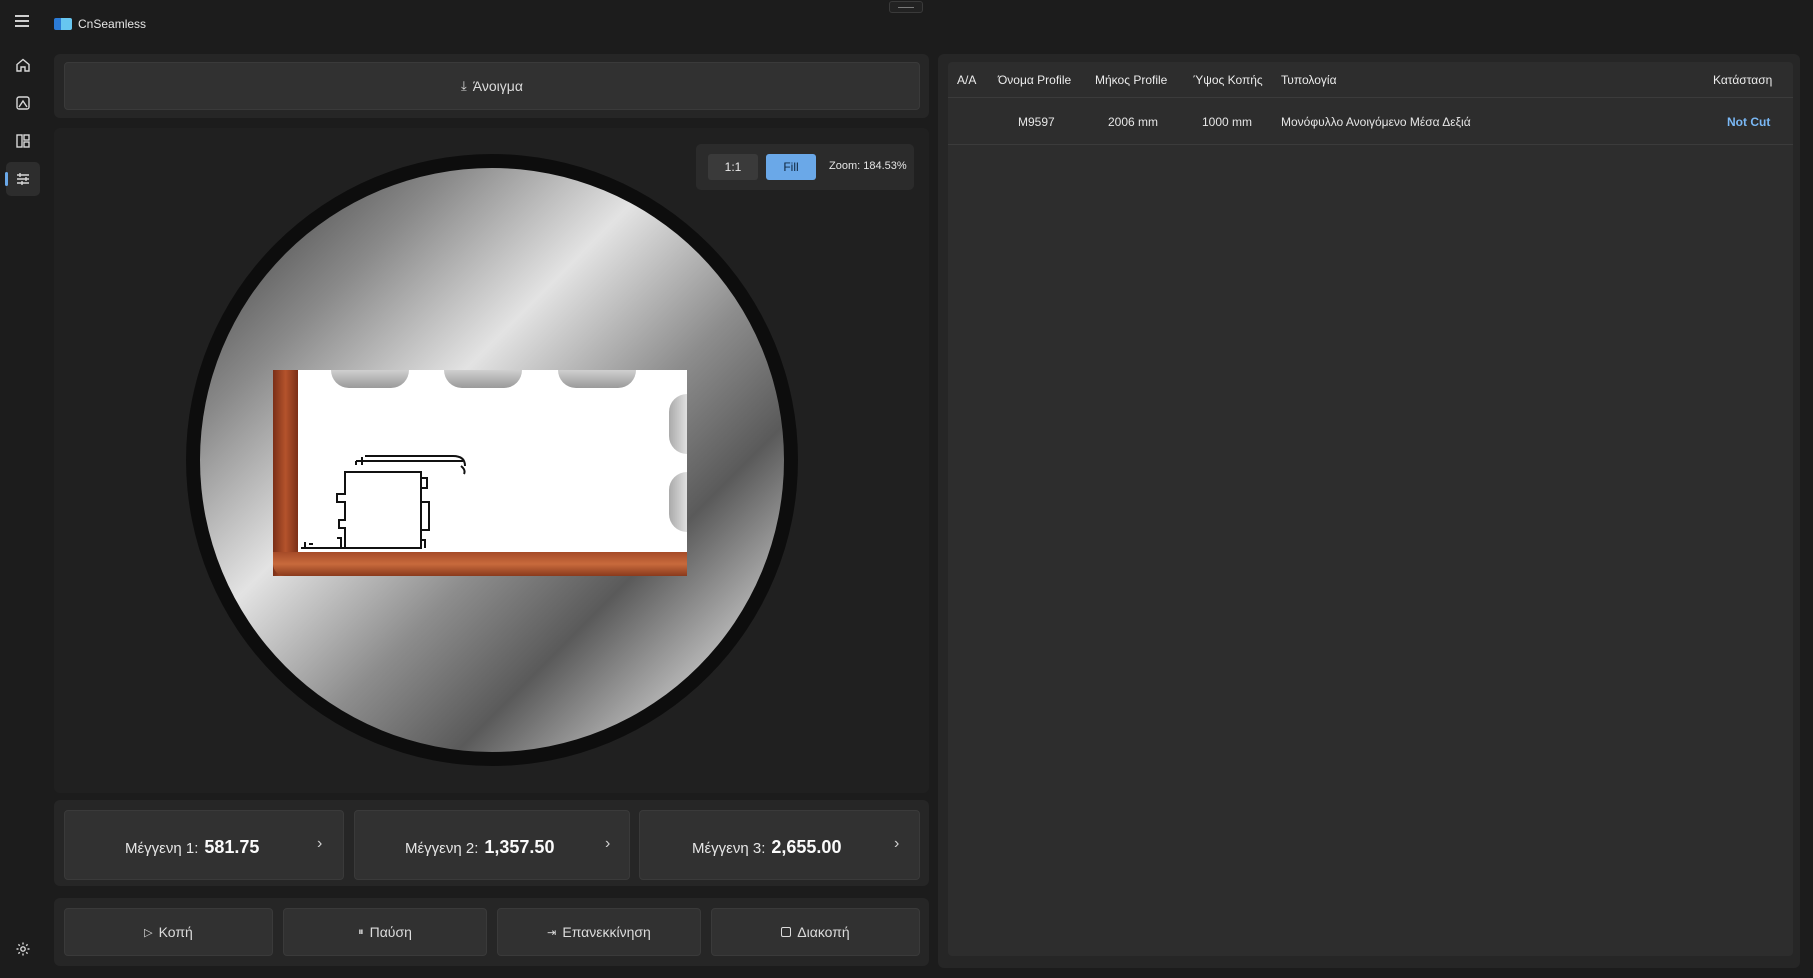  I want to click on vise-3-button: Μέγγενη 3: 2,655.00 ›, so click(779, 845).